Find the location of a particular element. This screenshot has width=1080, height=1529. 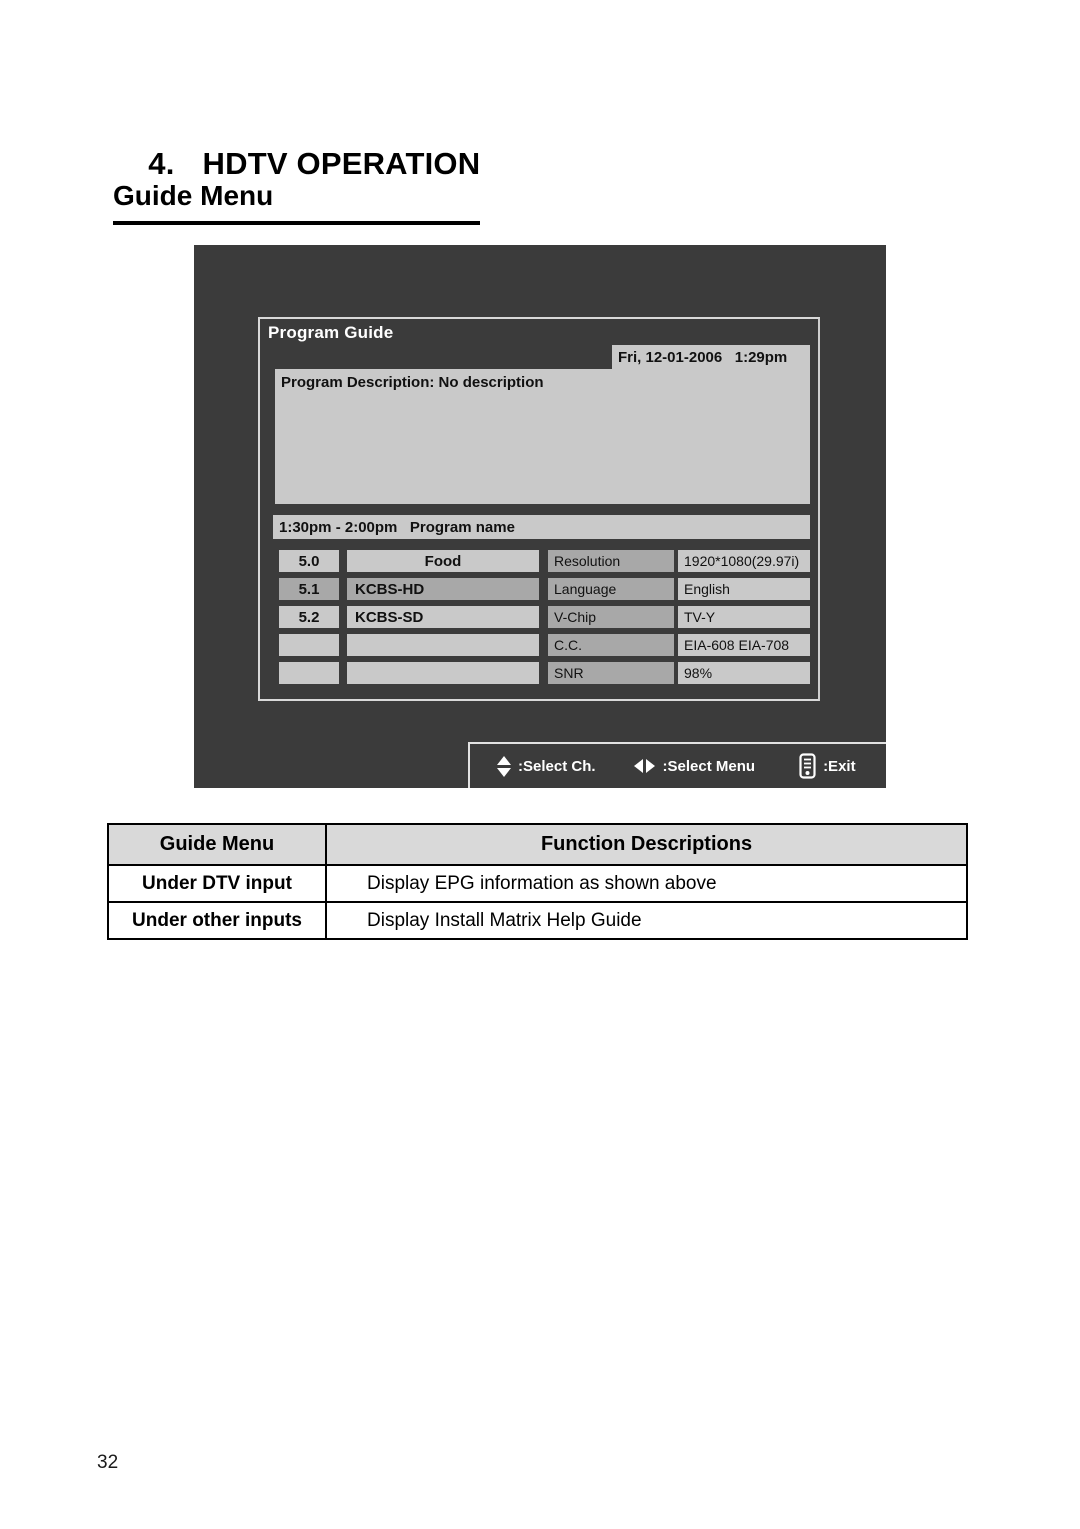

program-guide-title: Program Guide is located at coordinates (331, 332).